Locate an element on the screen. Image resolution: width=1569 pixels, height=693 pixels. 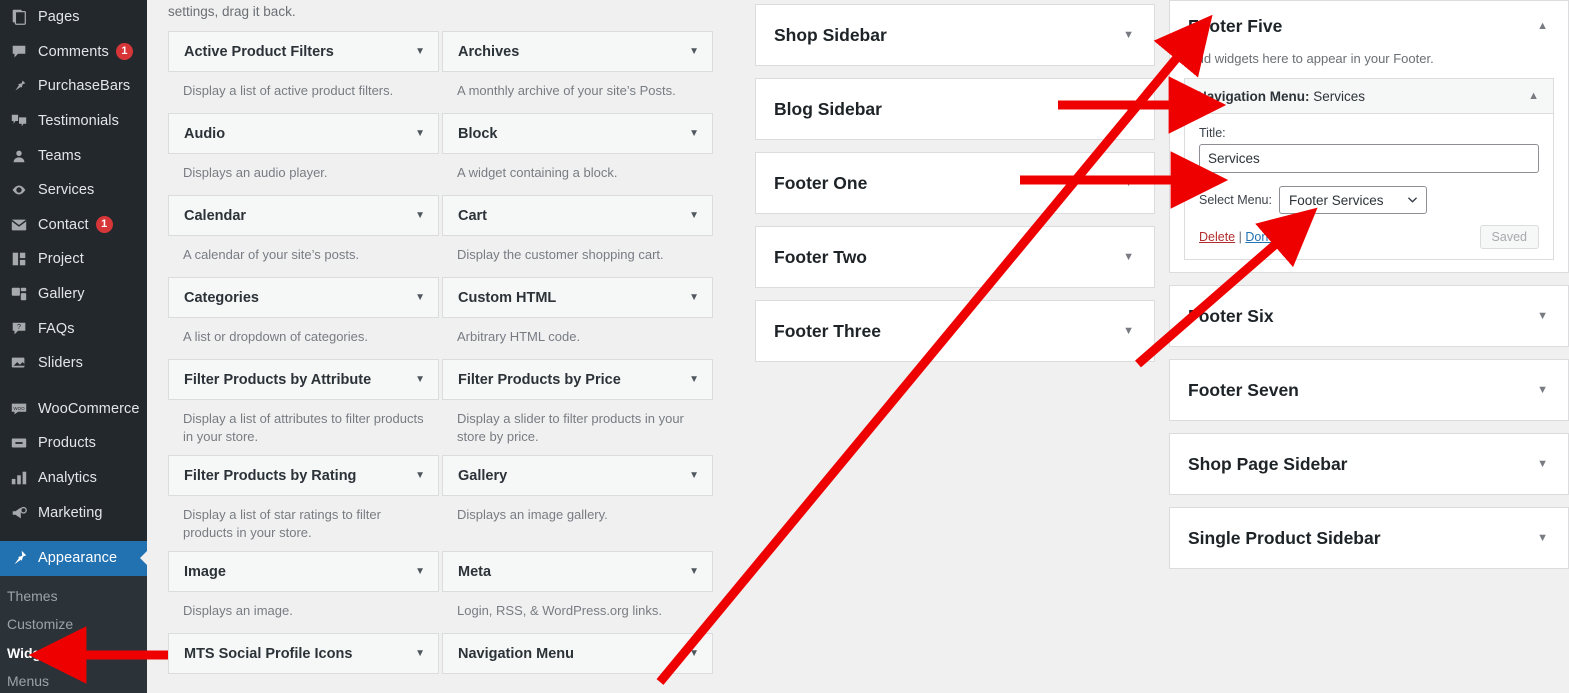
available-widget: Calendar ▼ is located at coordinates (303, 215).